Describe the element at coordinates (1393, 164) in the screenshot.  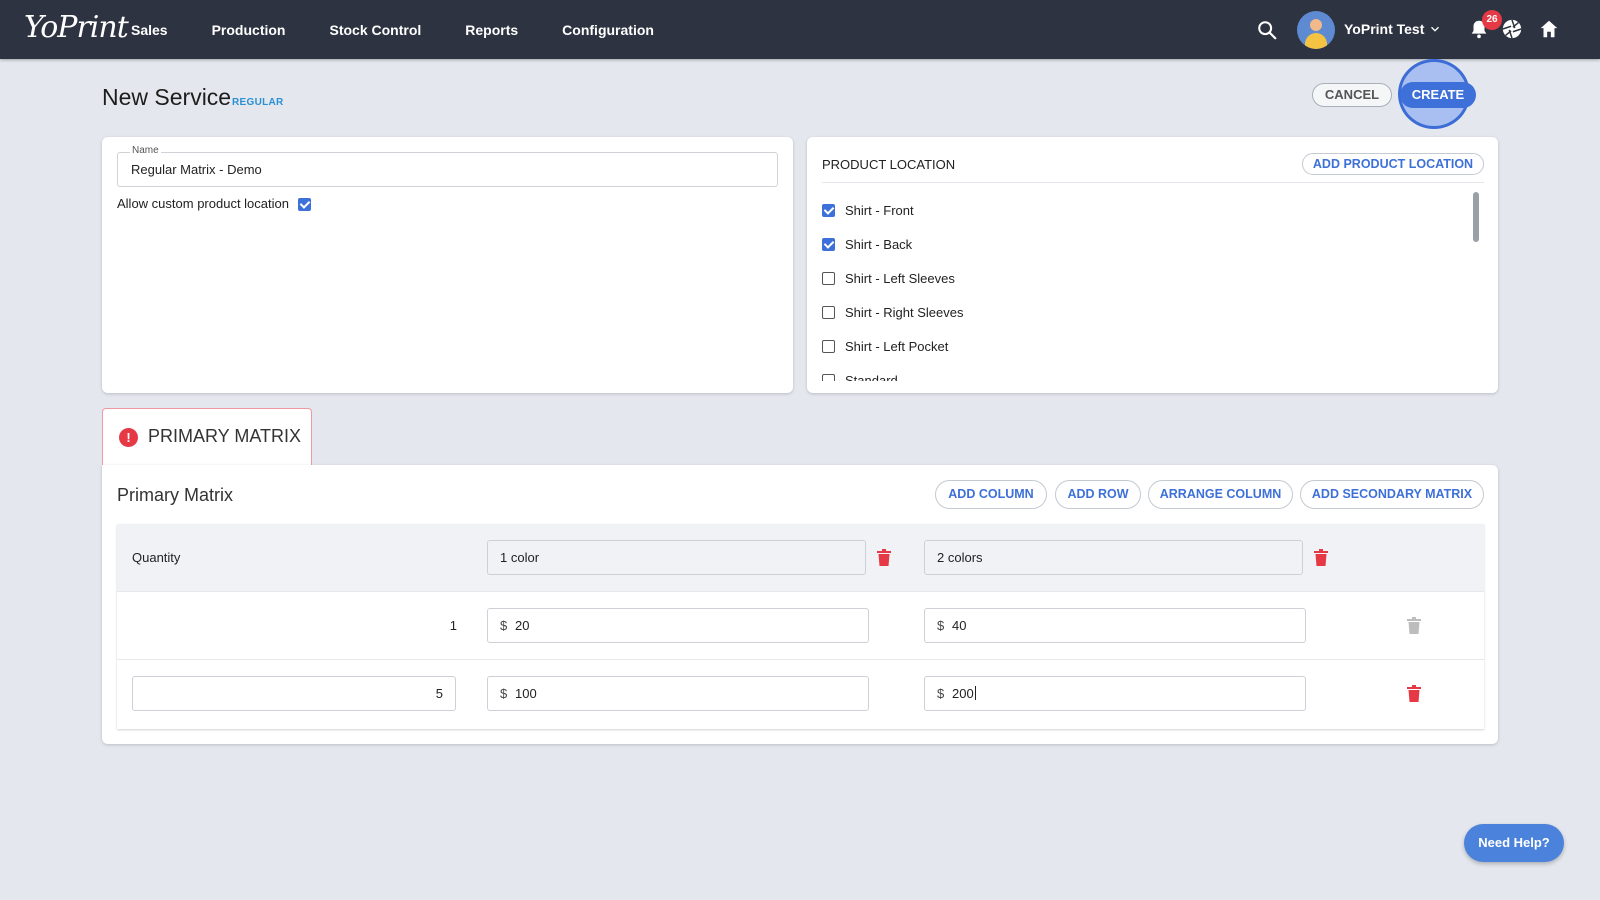
I see `add-product-location-button: ADD PRODUCT LOCATION` at that location.